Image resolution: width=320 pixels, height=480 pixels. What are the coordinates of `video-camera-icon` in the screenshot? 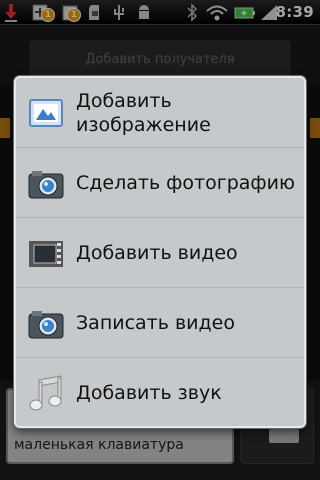 It's located at (46, 325).